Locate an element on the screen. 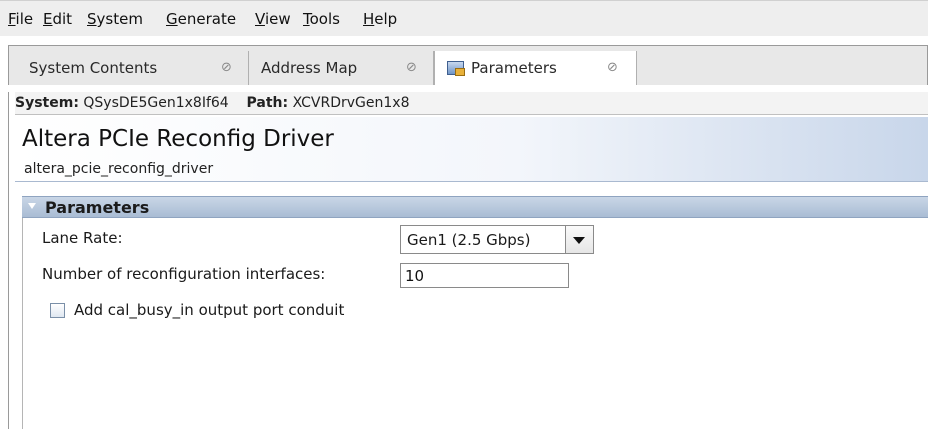 This screenshot has width=928, height=429. menu-file: File is located at coordinates (20, 19).